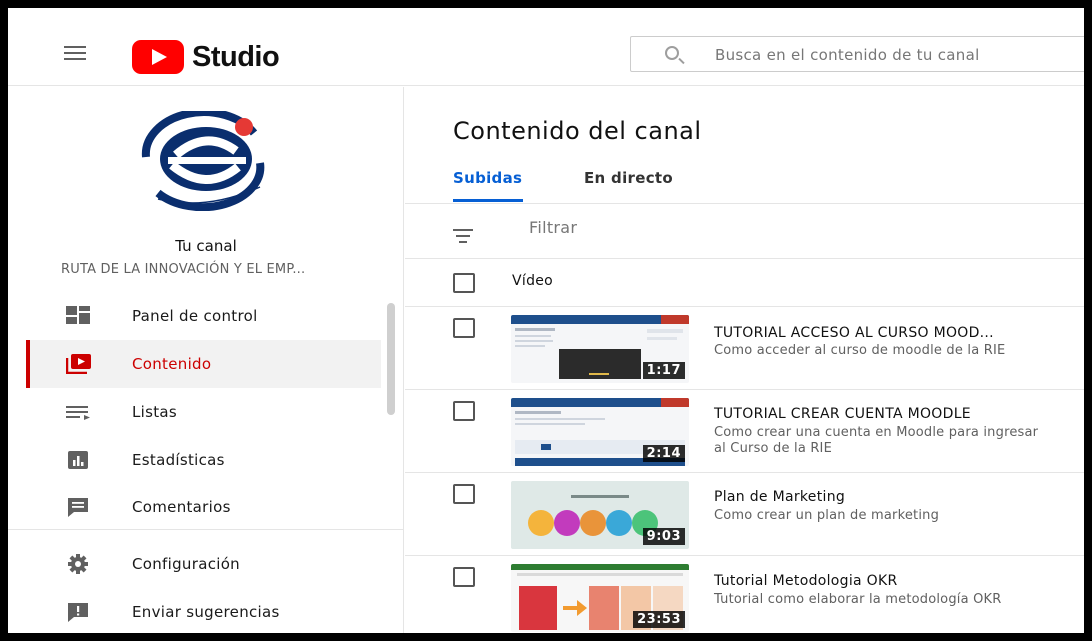 This screenshot has height=641, width=1092. Describe the element at coordinates (744, 258) in the screenshot. I see `filter-divider` at that location.